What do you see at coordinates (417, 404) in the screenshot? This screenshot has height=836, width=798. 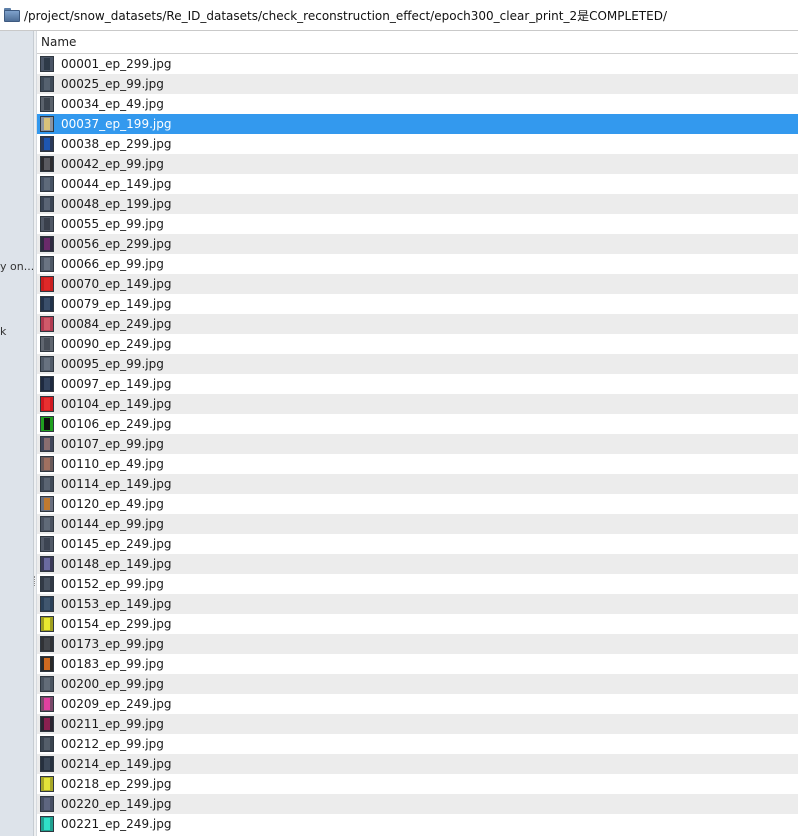 I see `file-row: 00104_ep_149.jpg` at bounding box center [417, 404].